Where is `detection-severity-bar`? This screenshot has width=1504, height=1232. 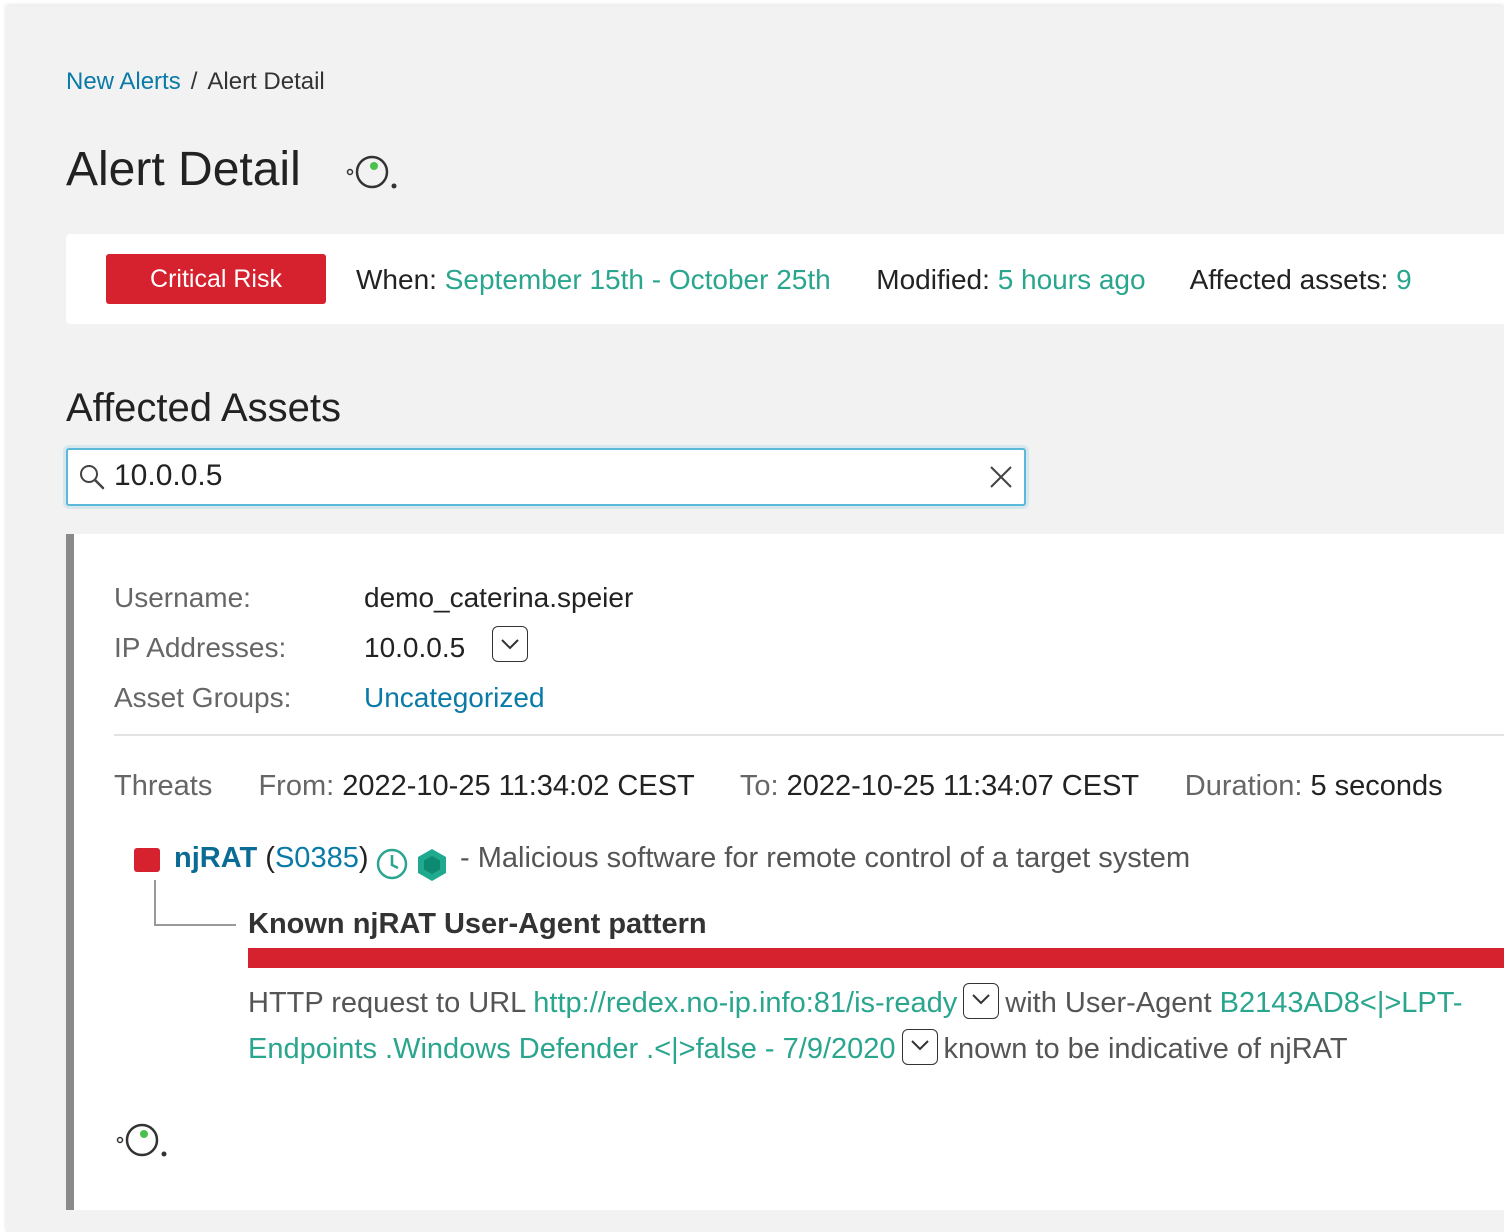 detection-severity-bar is located at coordinates (876, 958).